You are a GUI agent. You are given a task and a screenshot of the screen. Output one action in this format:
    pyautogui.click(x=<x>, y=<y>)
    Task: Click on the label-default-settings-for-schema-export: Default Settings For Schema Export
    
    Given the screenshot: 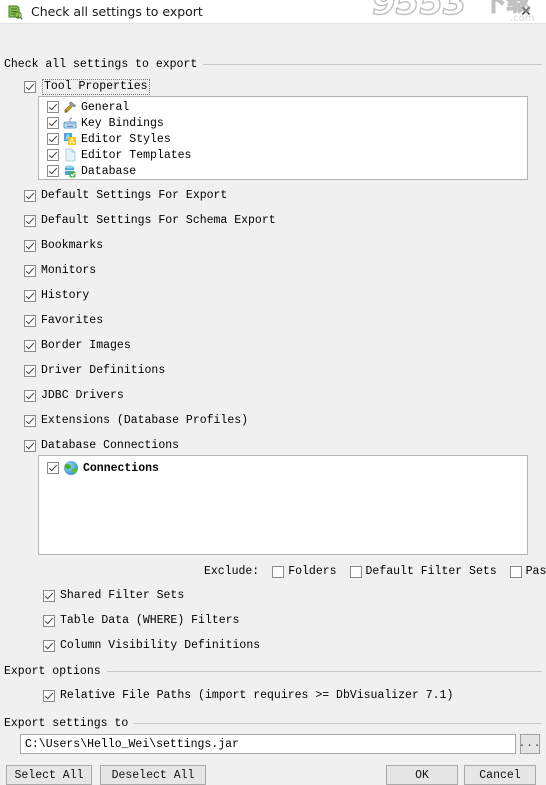 What is the action you would take?
    pyautogui.click(x=158, y=220)
    